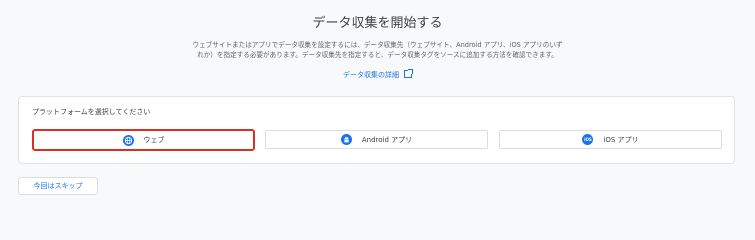 Image resolution: width=755 pixels, height=240 pixels. What do you see at coordinates (346, 139) in the screenshot?
I see `android-icon` at bounding box center [346, 139].